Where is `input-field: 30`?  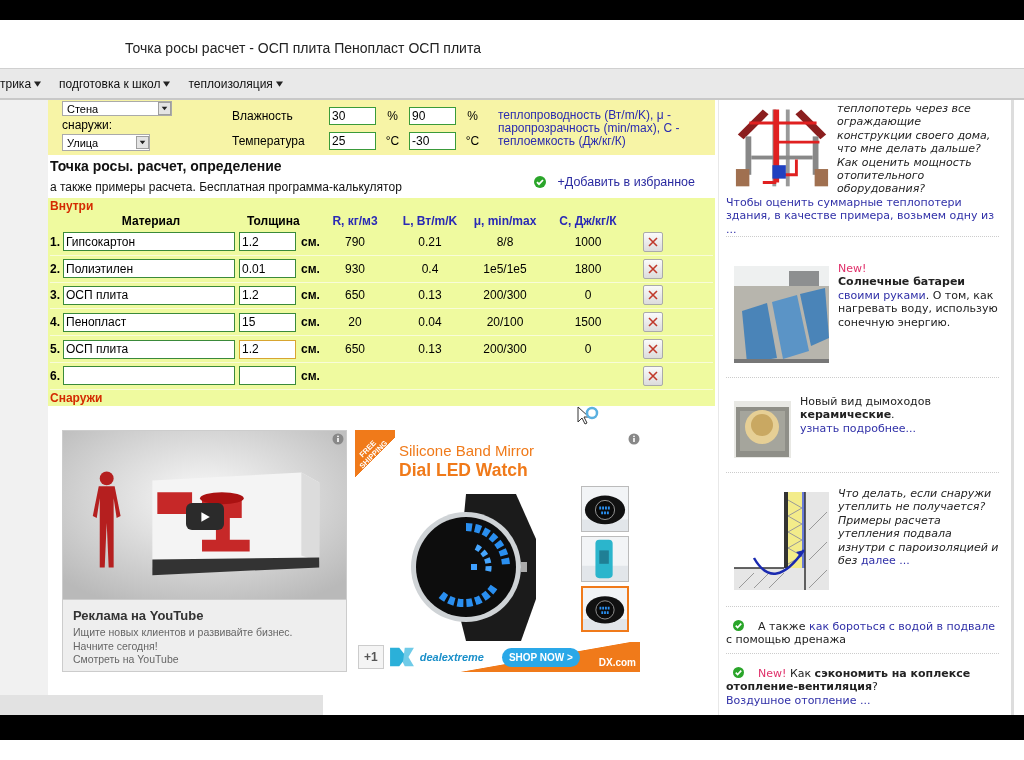 input-field: 30 is located at coordinates (352, 116).